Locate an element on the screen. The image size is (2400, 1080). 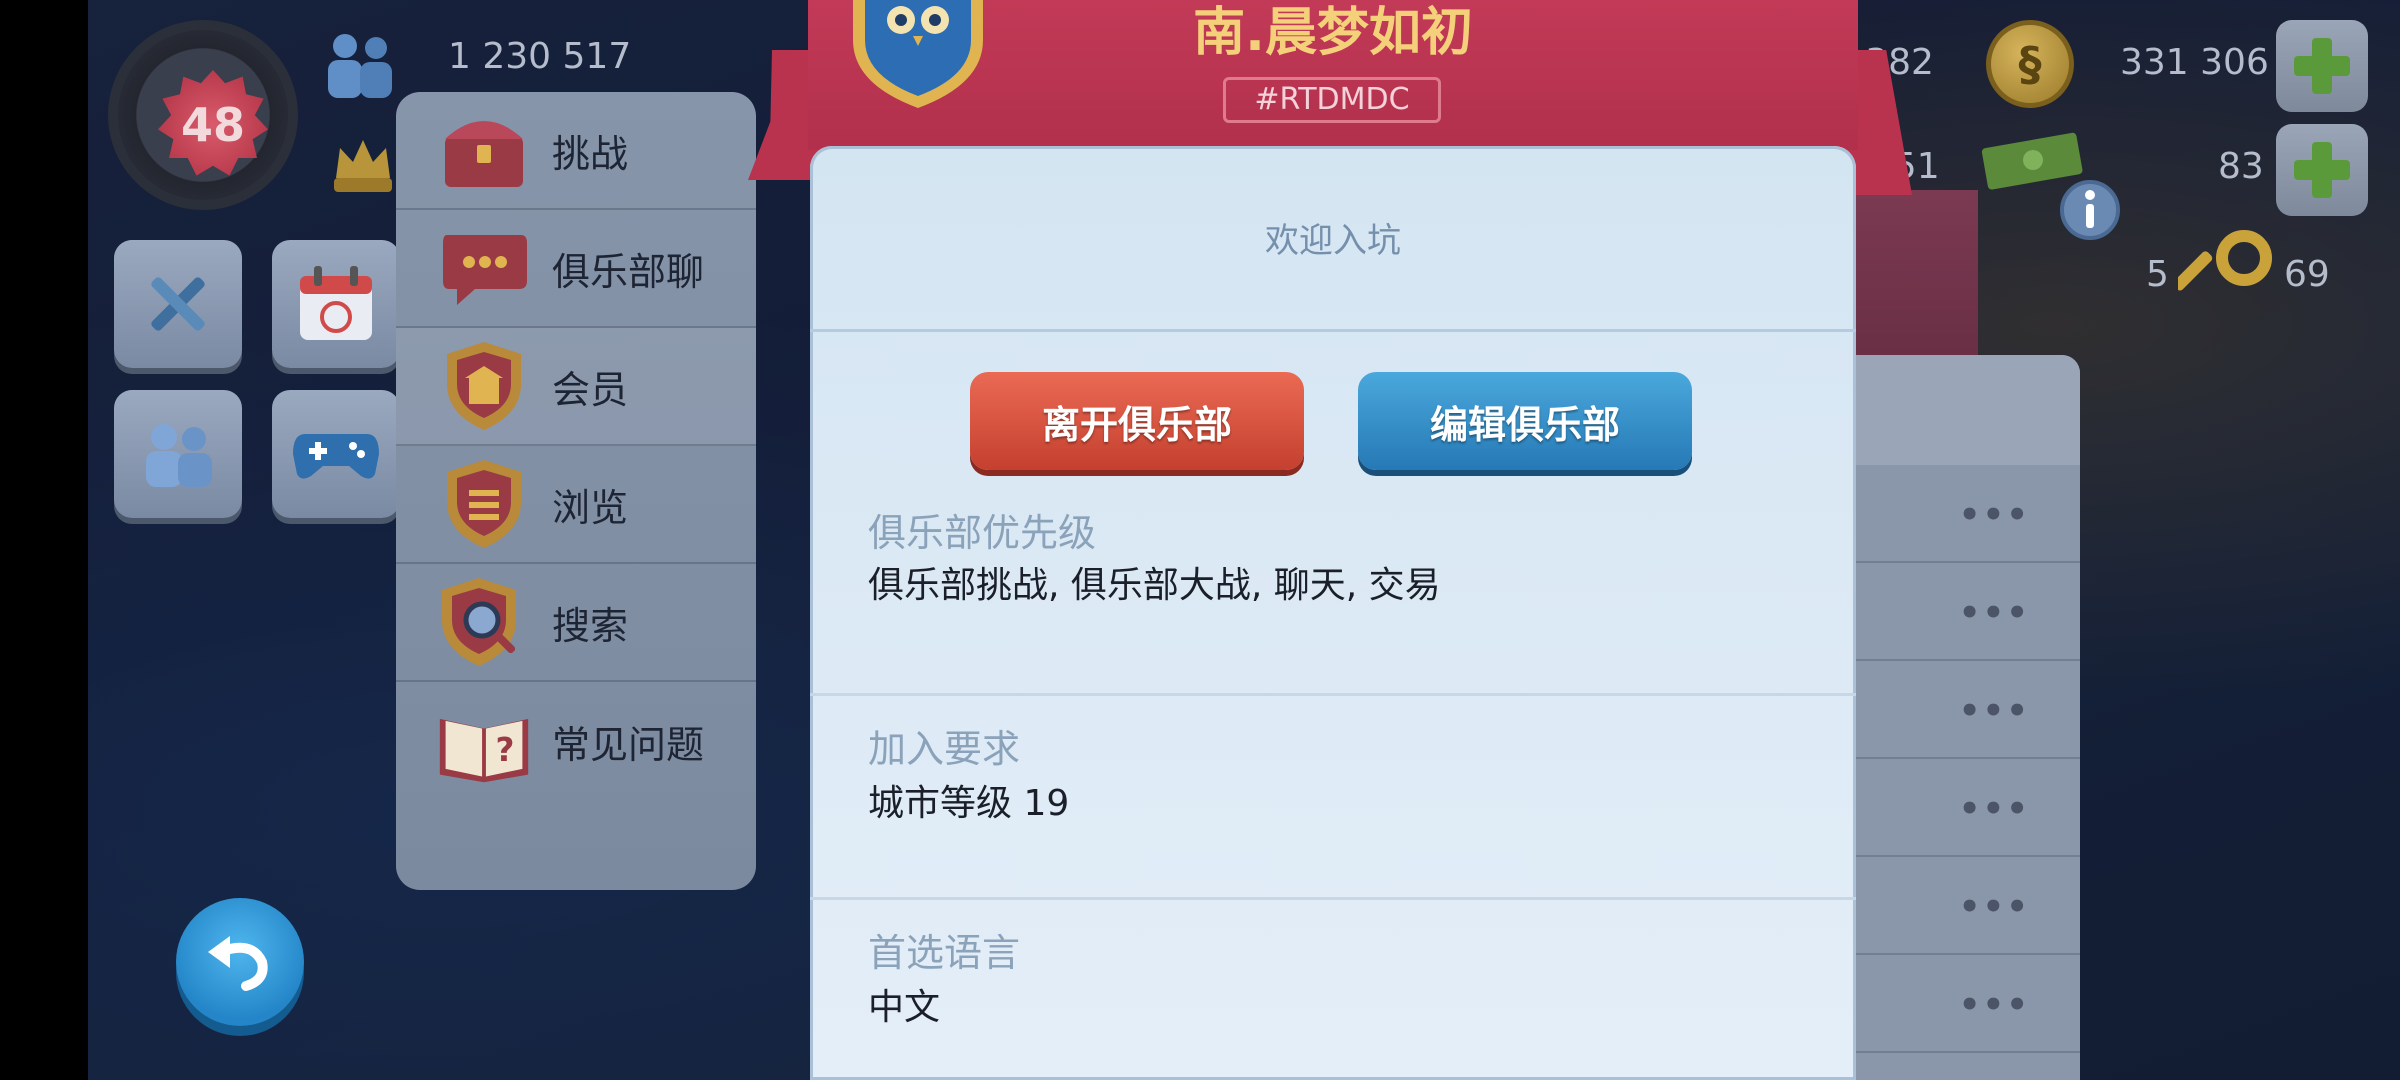
key-icon is located at coordinates (2225, 260).